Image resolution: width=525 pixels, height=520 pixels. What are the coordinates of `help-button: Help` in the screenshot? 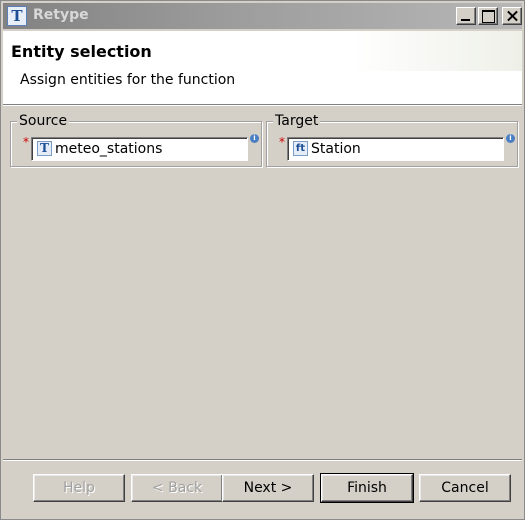 It's located at (79, 488).